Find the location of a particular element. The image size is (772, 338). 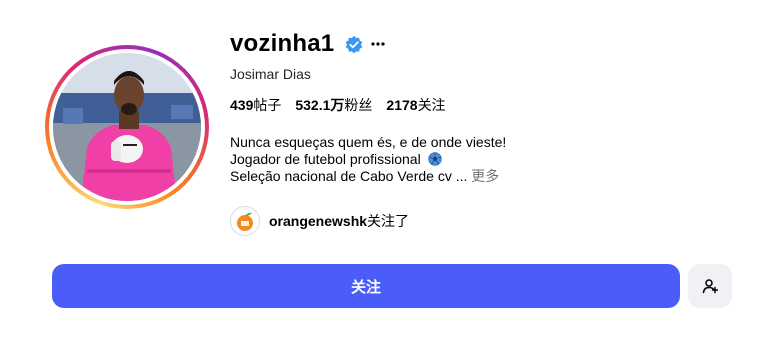

bio-line: Seleção nacional de Cabo Verde cv ... 更多 is located at coordinates (365, 176).